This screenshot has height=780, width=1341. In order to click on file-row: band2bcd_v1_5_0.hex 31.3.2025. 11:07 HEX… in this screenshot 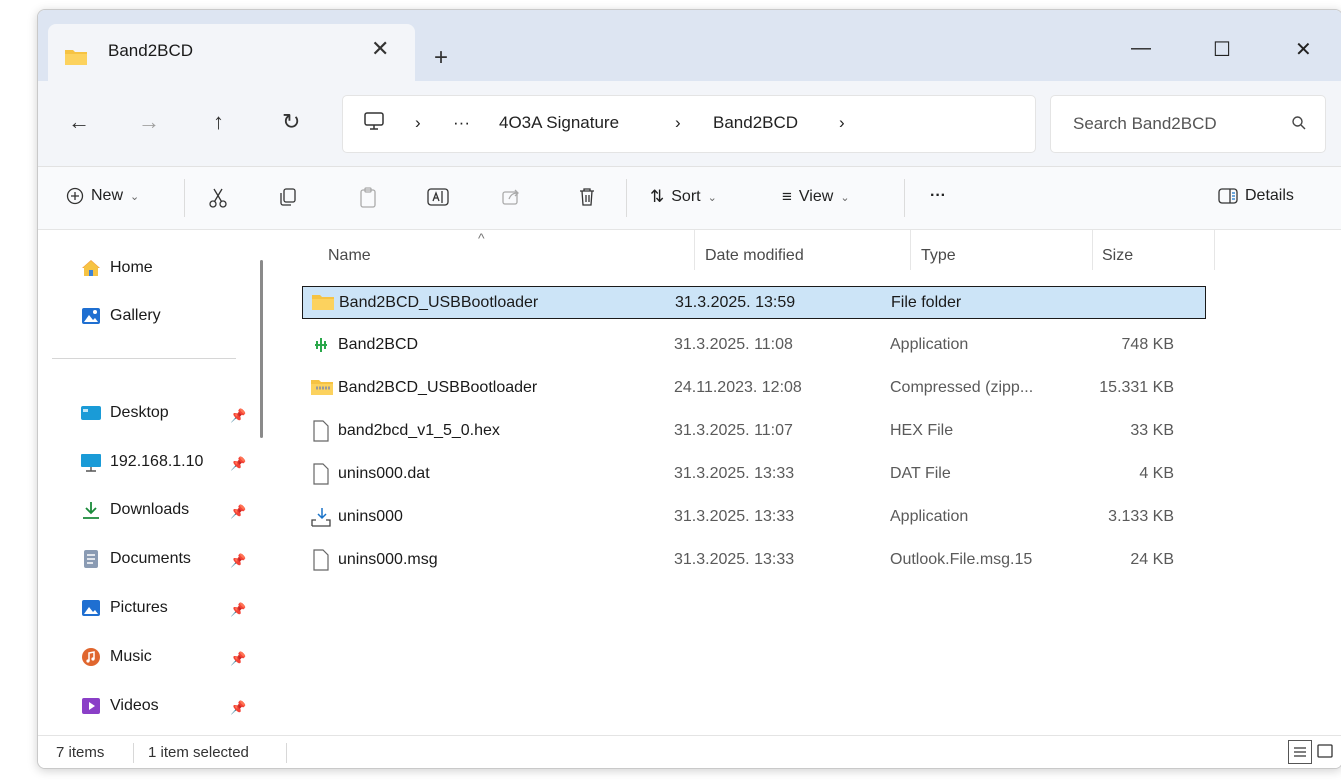, I will do `click(754, 431)`.